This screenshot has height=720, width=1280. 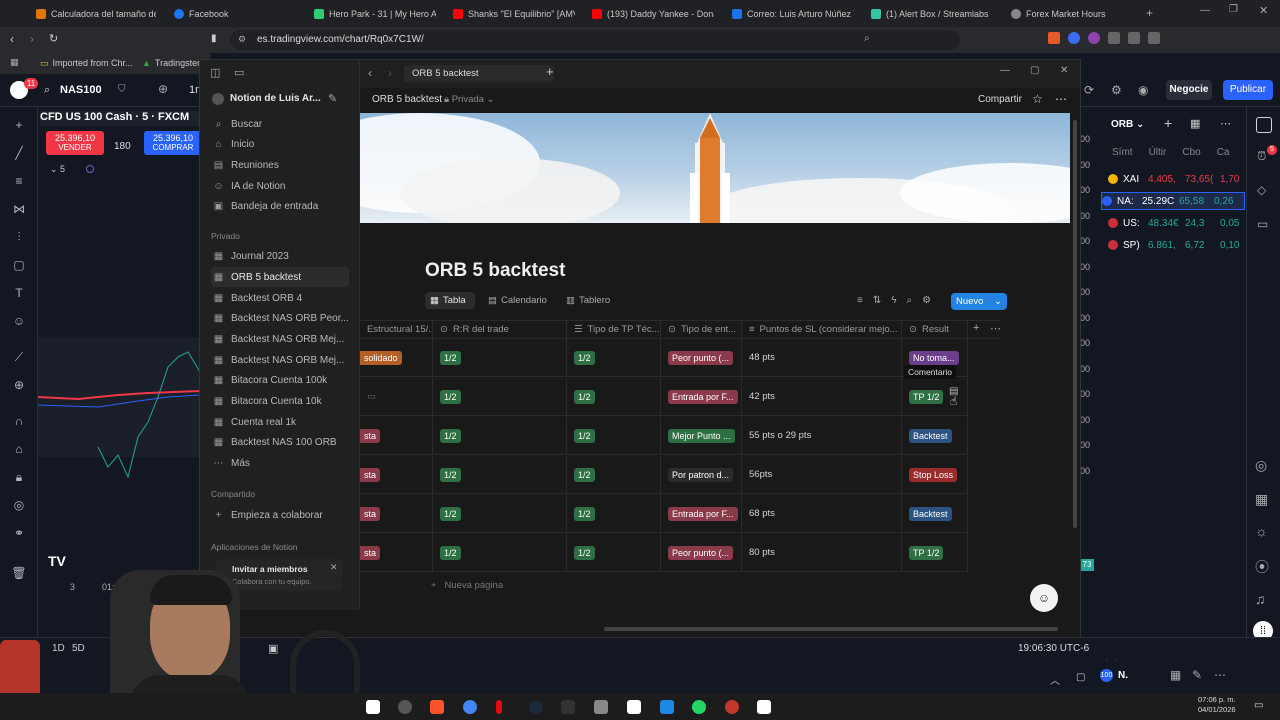 I want to click on eye-icon: ◎, so click(x=19, y=505).